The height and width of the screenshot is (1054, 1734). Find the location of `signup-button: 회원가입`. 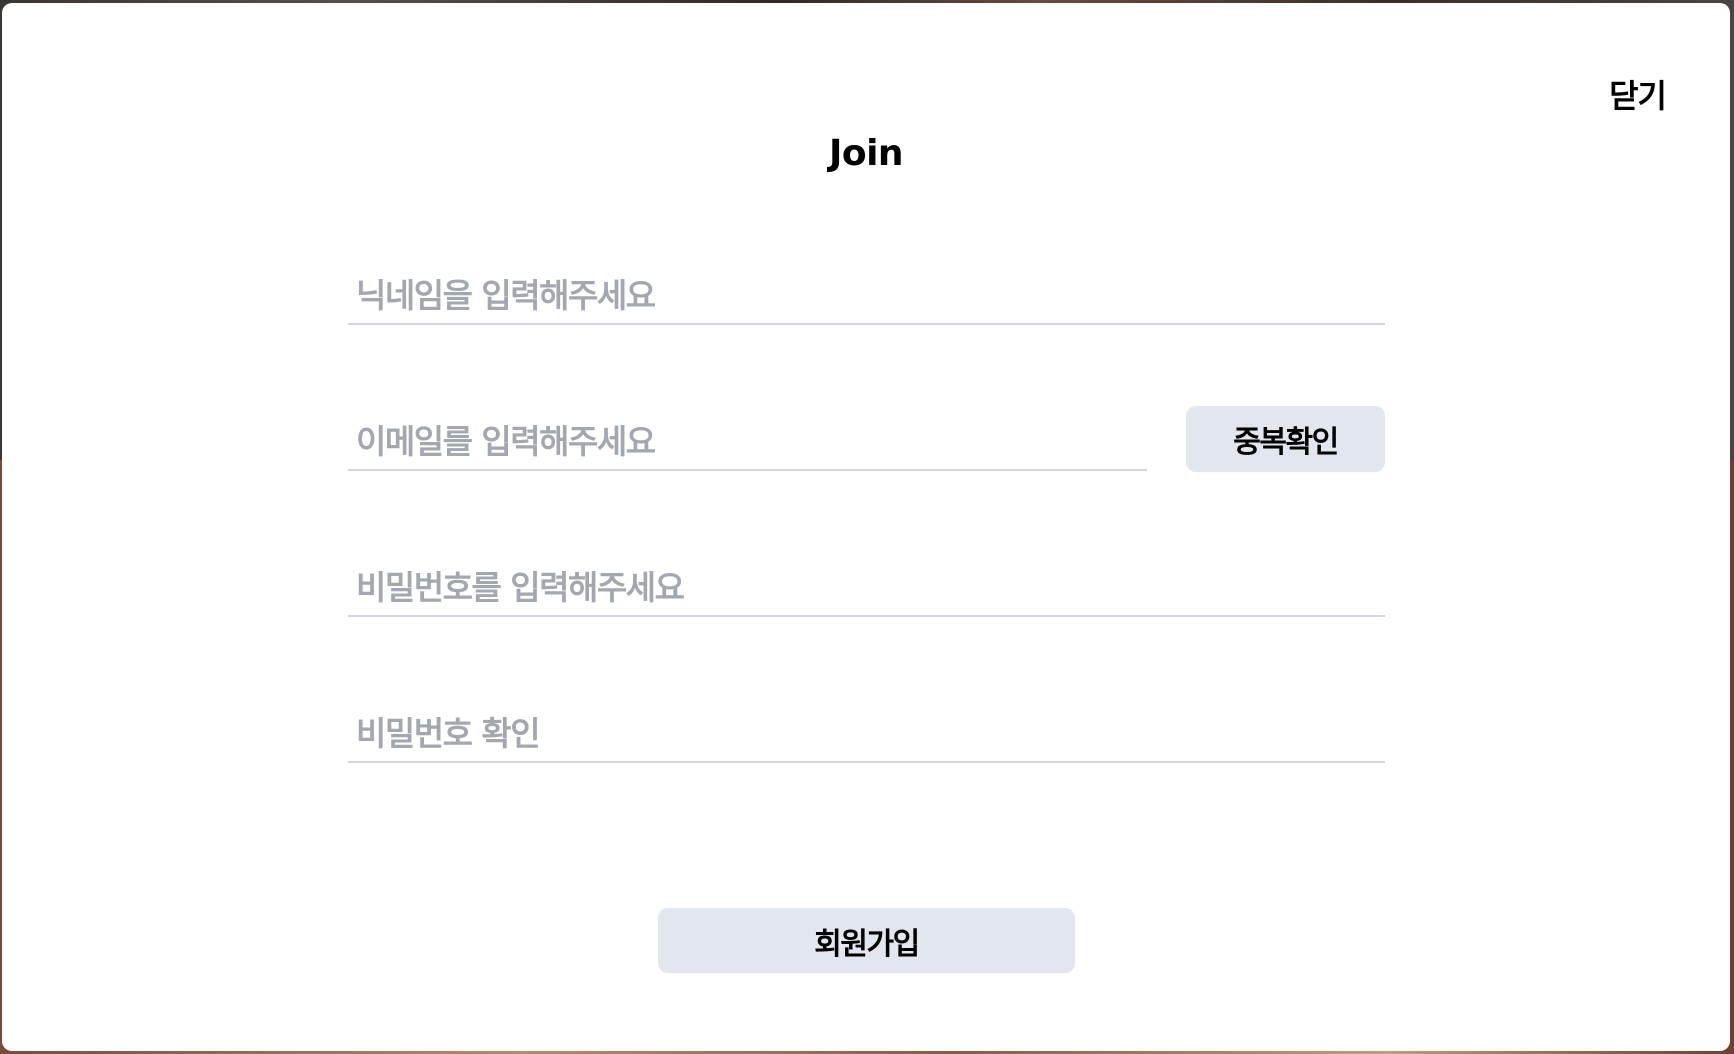

signup-button: 회원가입 is located at coordinates (866, 940).